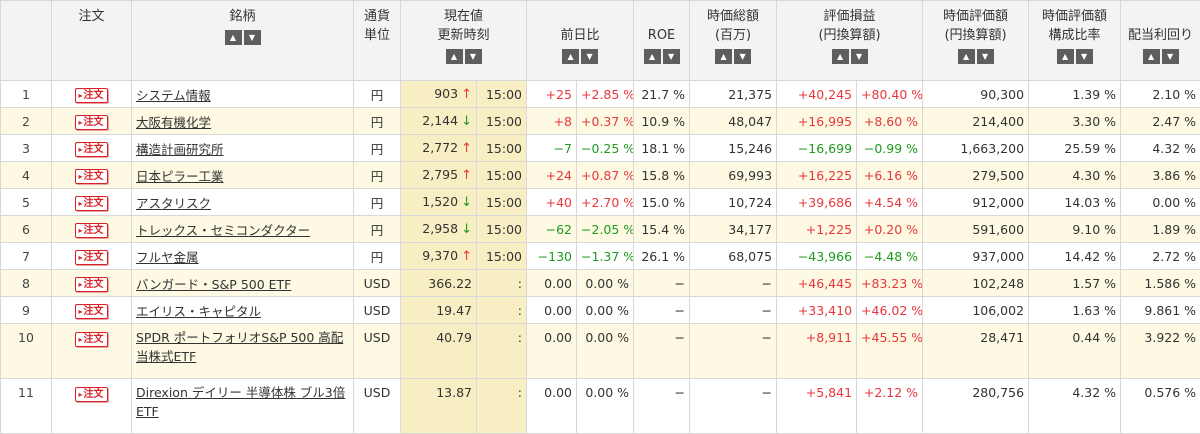 The width and height of the screenshot is (1200, 434). What do you see at coordinates (454, 310) in the screenshot?
I see `price-value: 19.47` at bounding box center [454, 310].